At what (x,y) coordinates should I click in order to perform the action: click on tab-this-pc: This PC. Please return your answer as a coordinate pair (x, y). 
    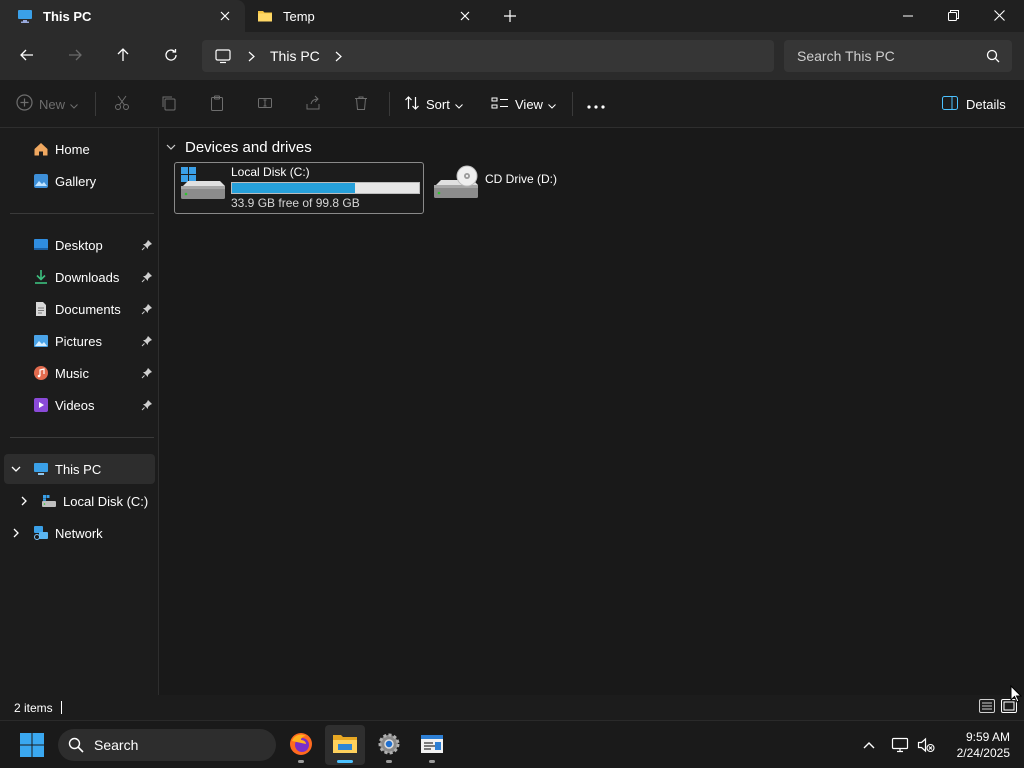
    Looking at the image, I should click on (122, 16).